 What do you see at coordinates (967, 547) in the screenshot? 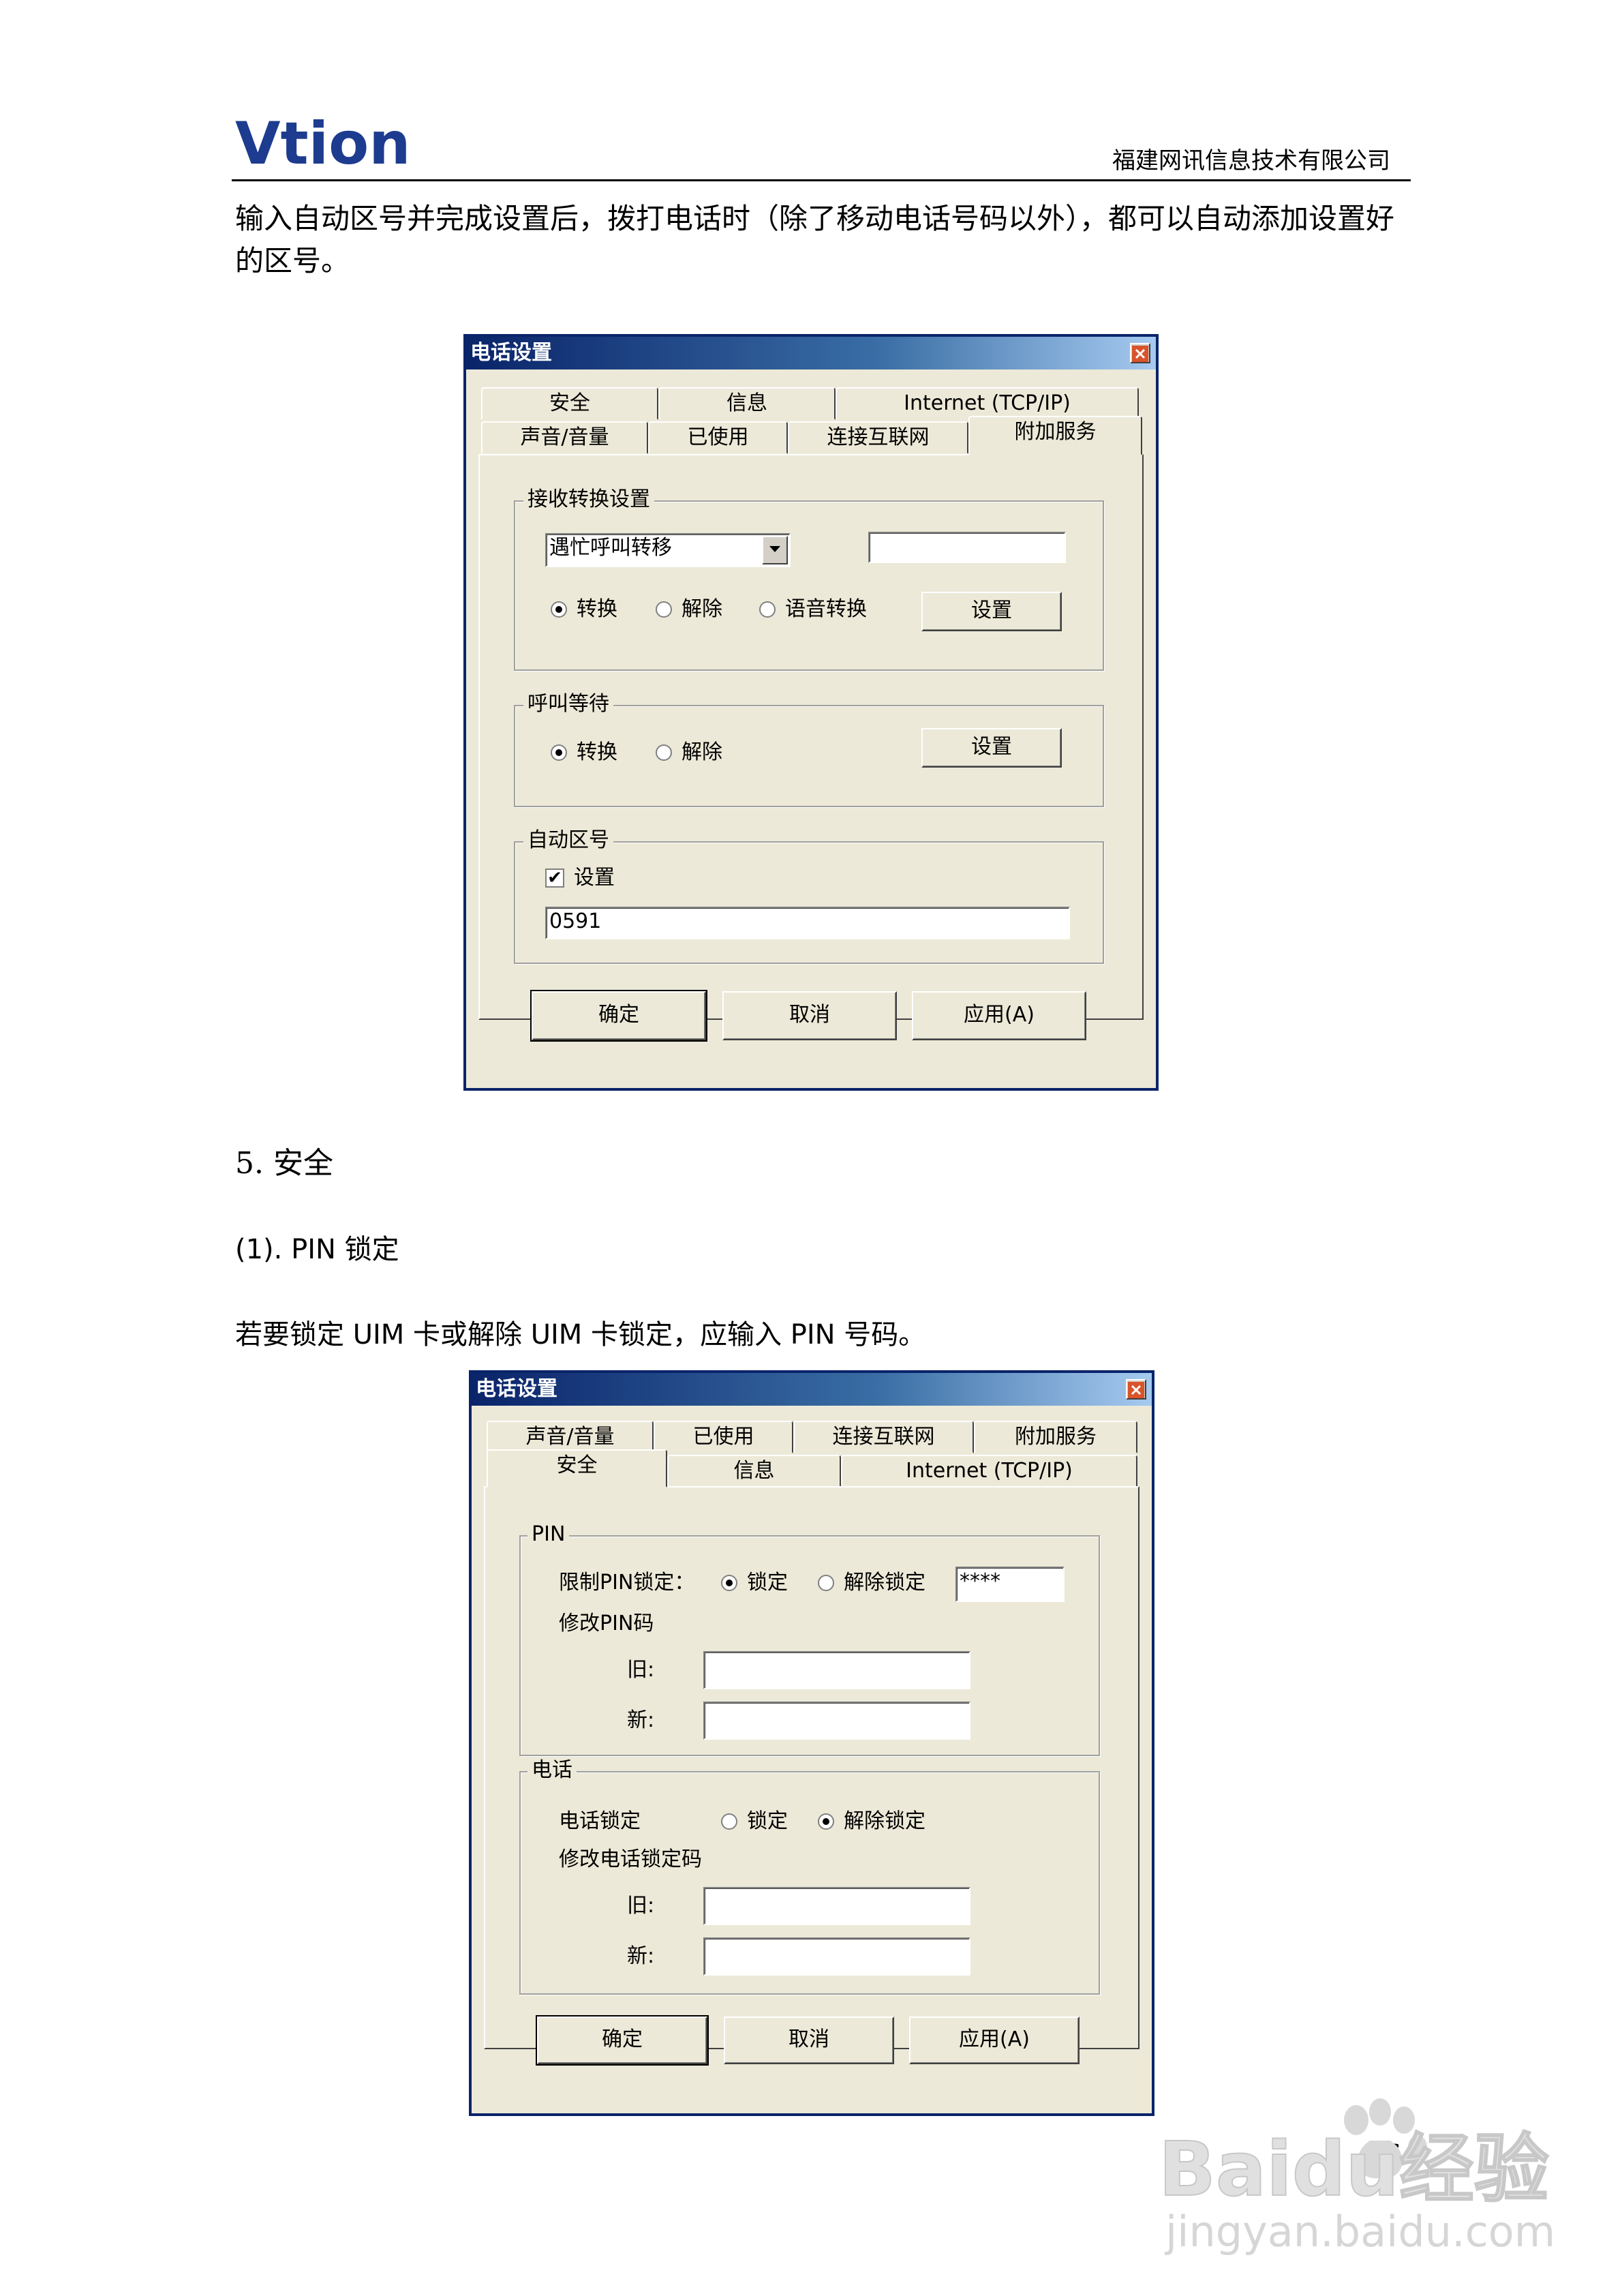
I see `forward-number-field` at bounding box center [967, 547].